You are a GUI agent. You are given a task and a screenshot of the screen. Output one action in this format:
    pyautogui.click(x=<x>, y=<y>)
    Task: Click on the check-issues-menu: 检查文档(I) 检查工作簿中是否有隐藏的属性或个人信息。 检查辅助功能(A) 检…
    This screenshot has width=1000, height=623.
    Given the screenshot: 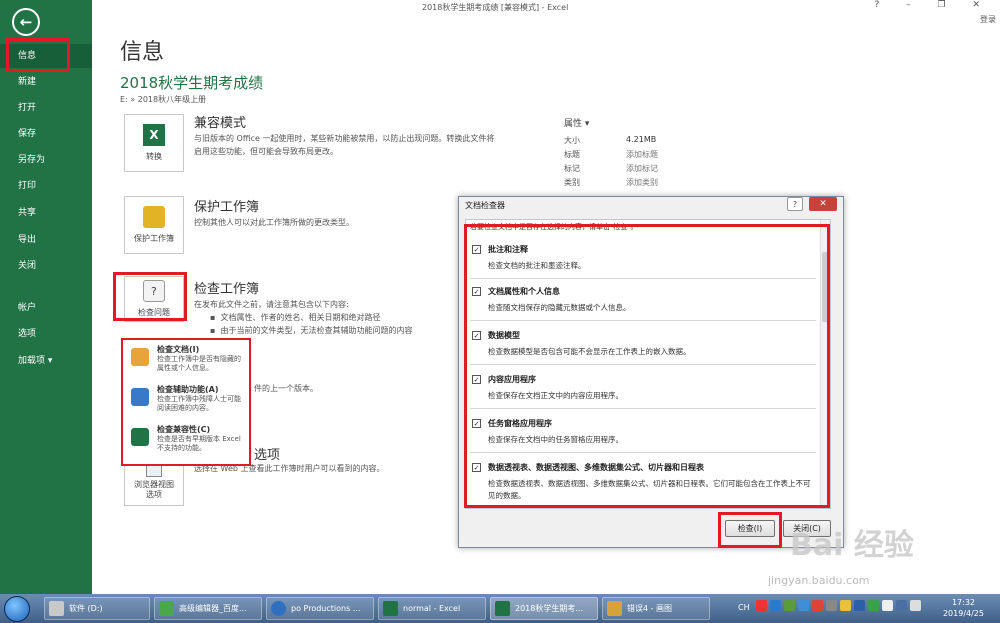 What is the action you would take?
    pyautogui.click(x=186, y=402)
    